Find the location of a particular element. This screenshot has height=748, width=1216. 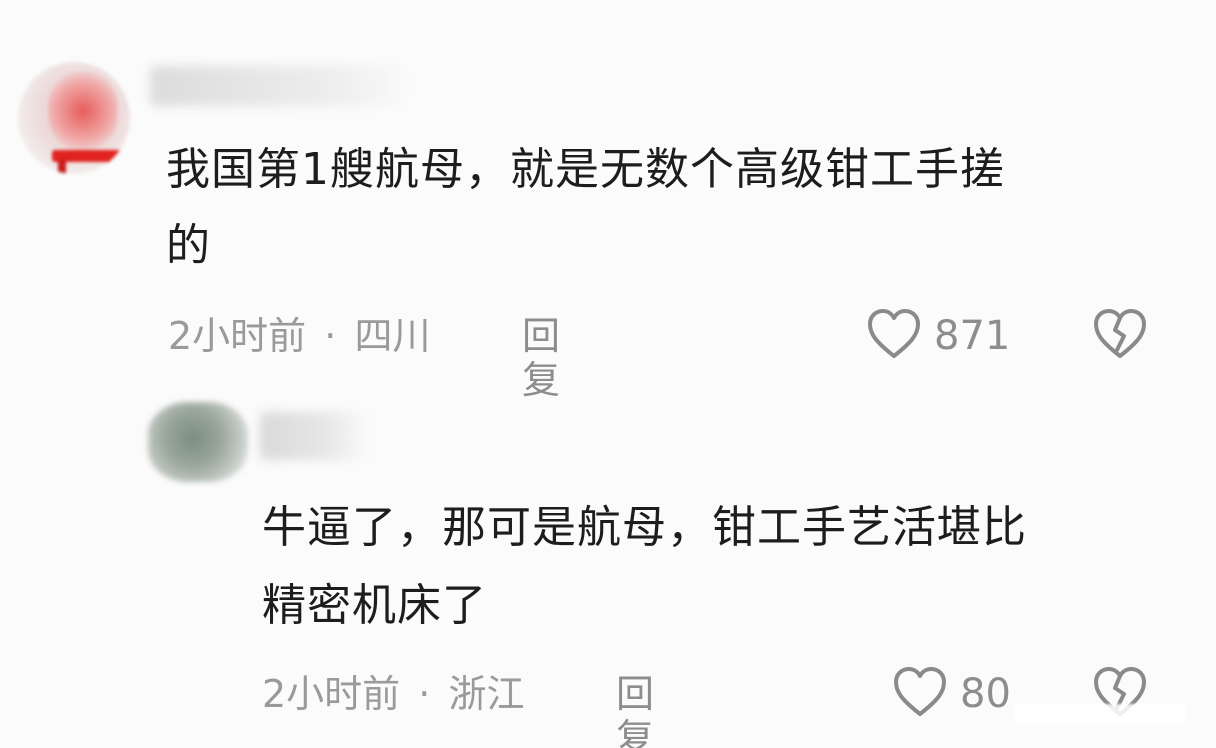

comment-text: 牛逼了，那可是航母，钳工手艺活堪比 精密机床了 is located at coordinates (722, 567).